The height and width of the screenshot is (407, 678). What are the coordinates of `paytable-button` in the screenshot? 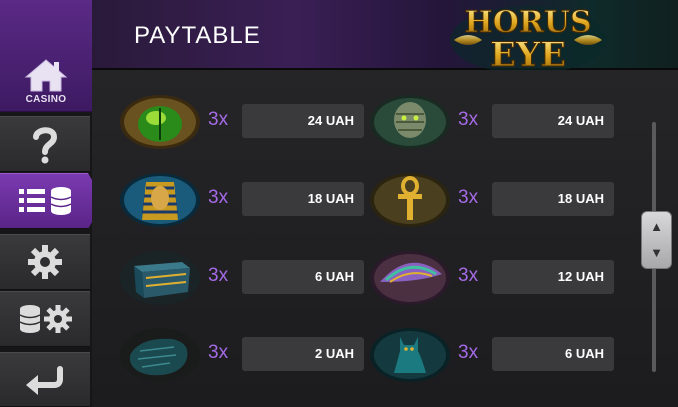 It's located at (52, 201).